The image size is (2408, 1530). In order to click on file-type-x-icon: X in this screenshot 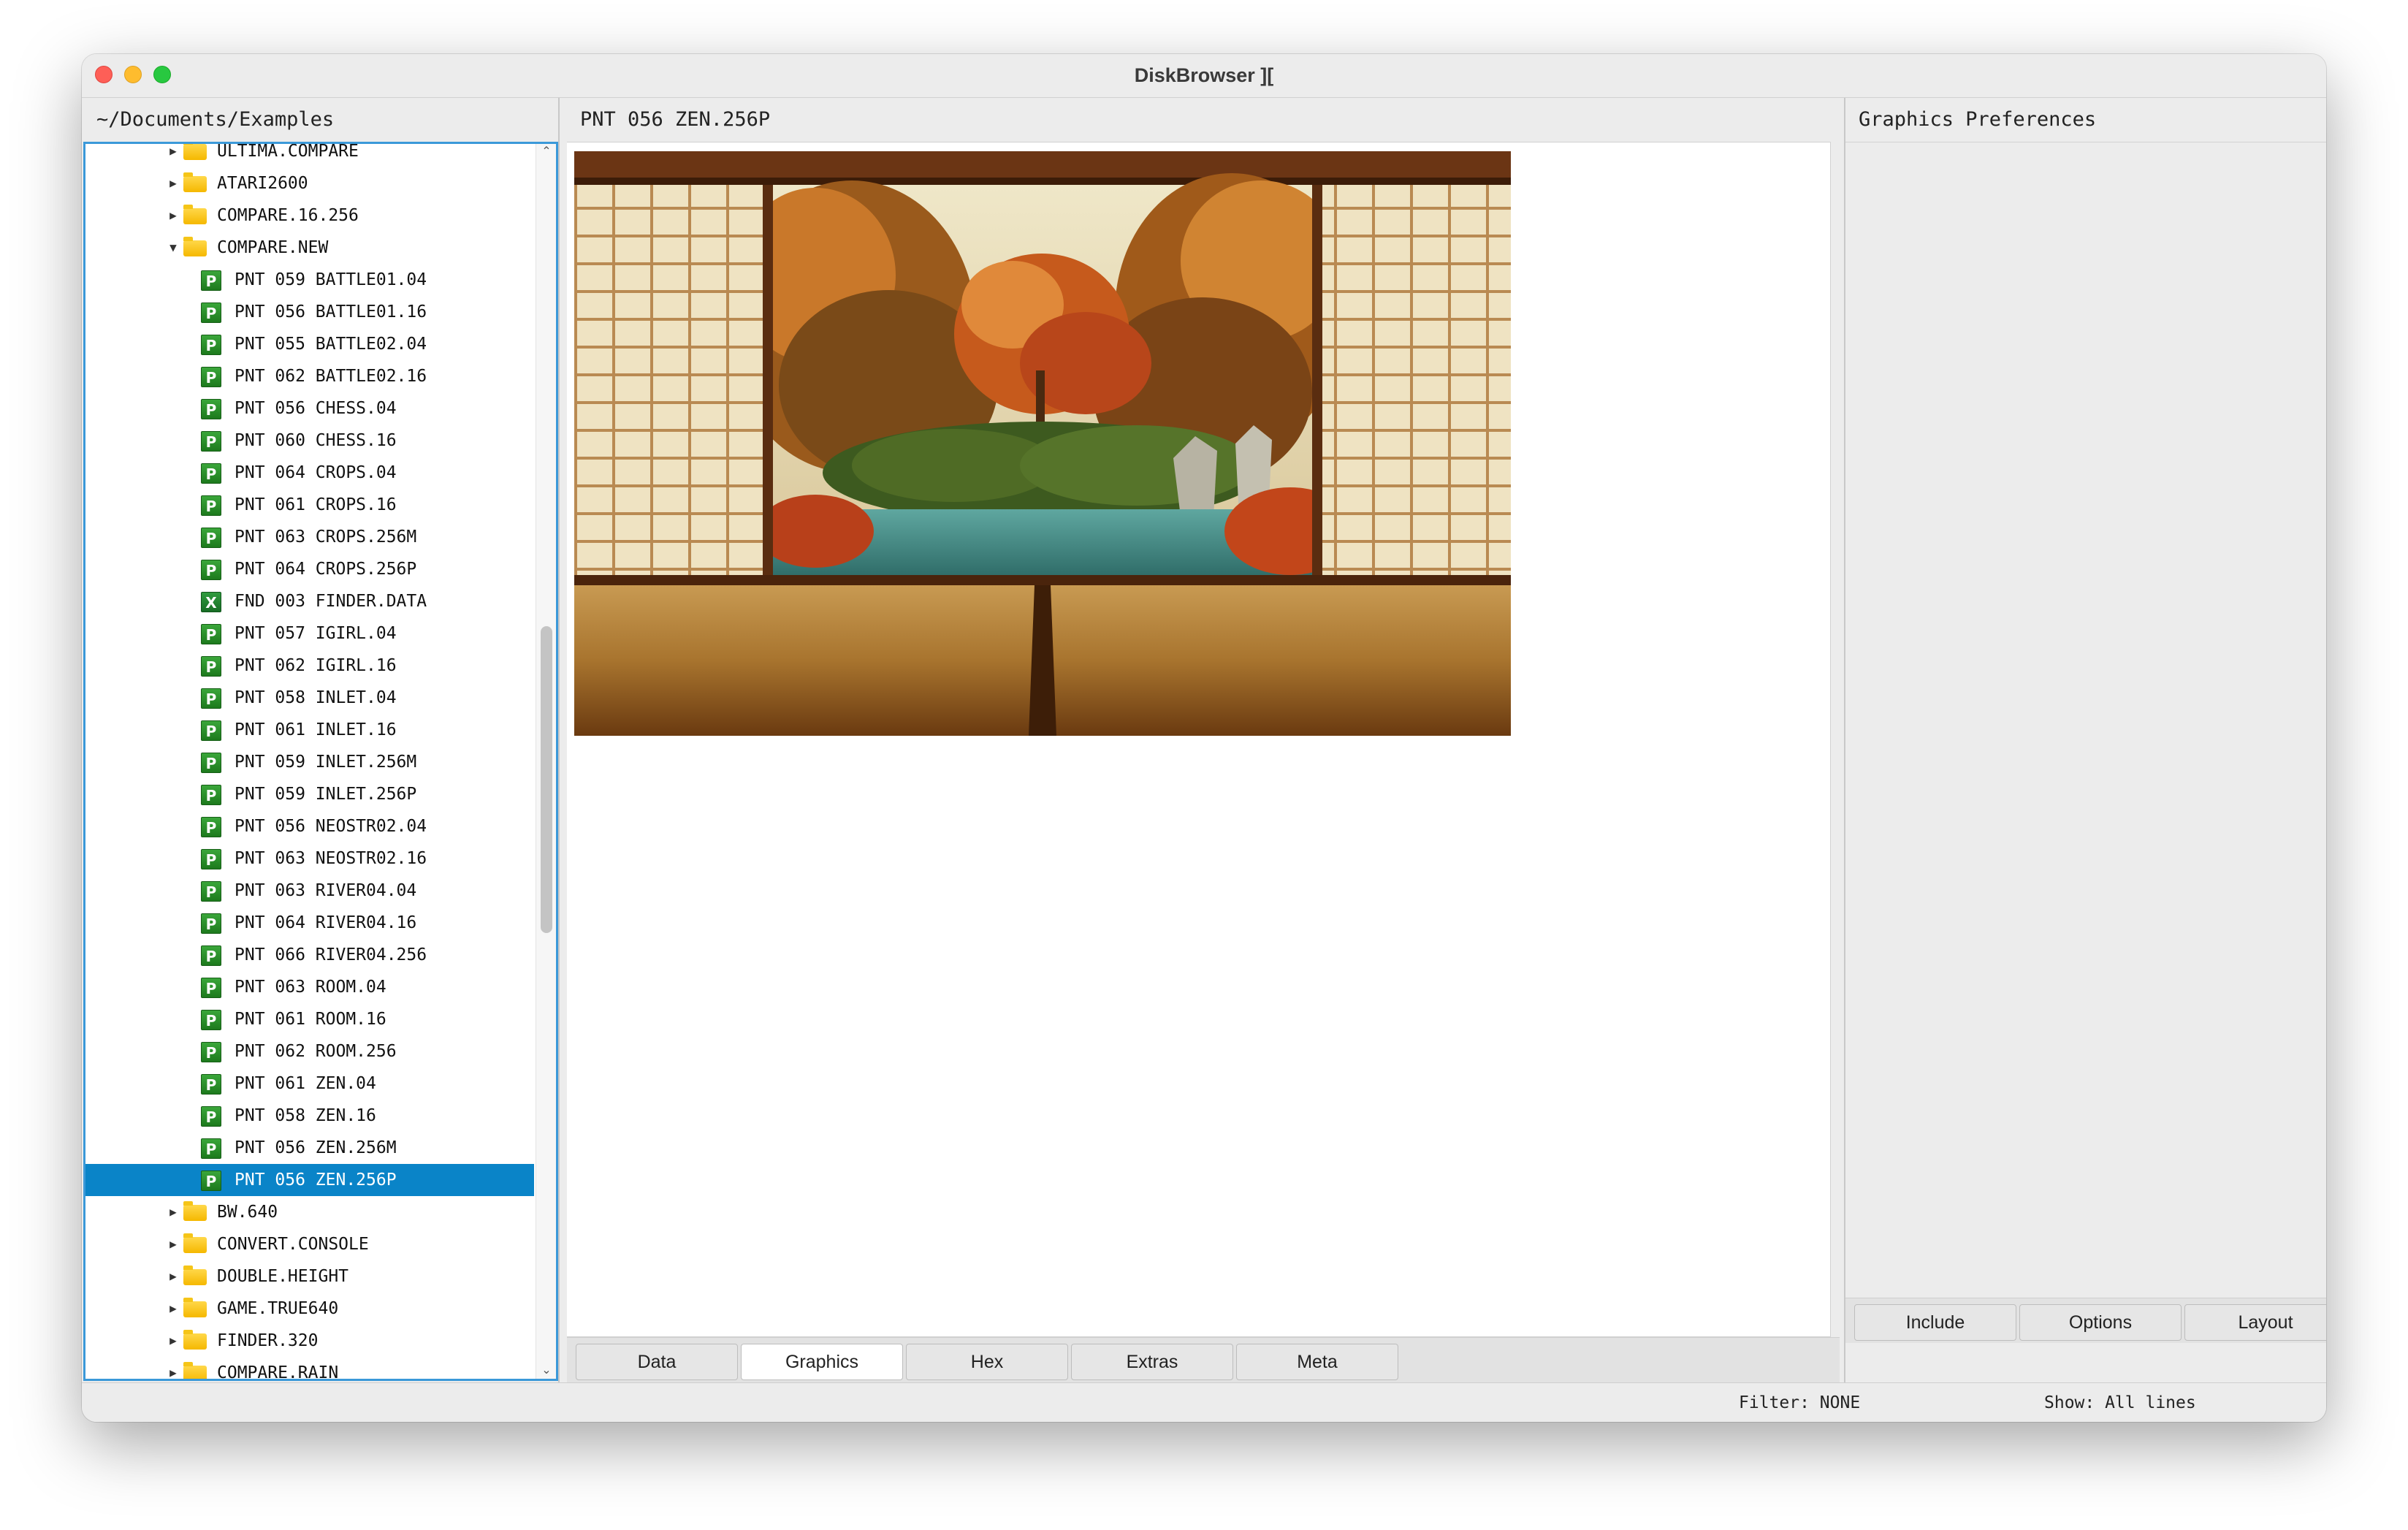, I will do `click(211, 602)`.